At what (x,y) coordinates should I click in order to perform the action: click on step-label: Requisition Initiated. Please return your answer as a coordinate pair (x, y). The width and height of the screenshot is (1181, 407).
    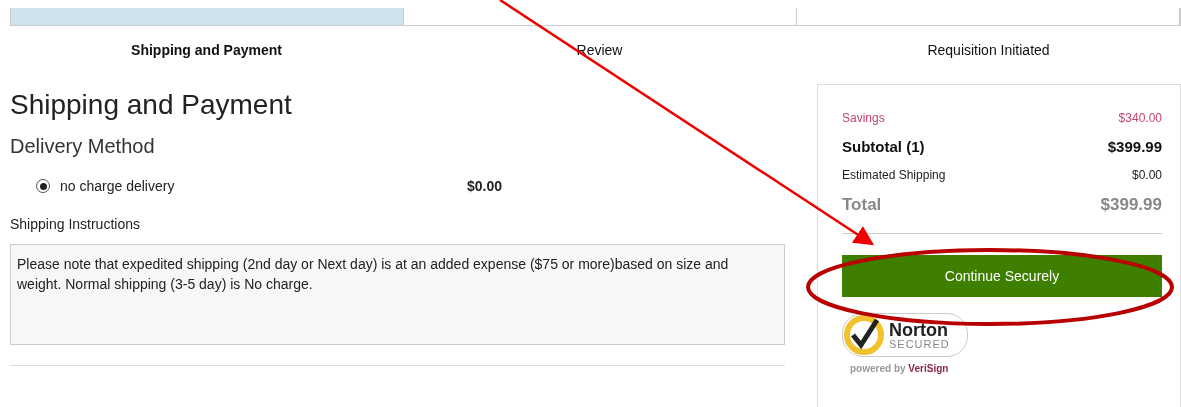
    Looking at the image, I should click on (988, 50).